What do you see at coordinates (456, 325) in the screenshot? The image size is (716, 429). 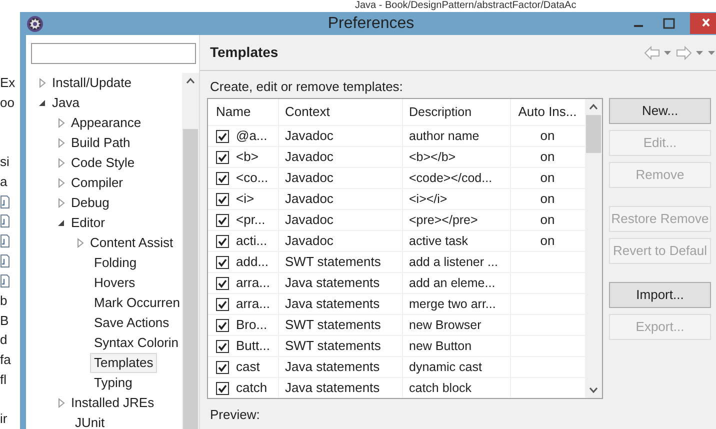 I see `table-cell: new Browser` at bounding box center [456, 325].